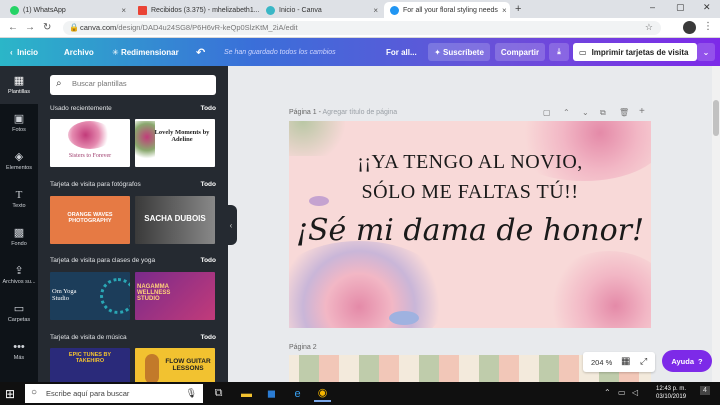 Image resolution: width=720 pixels, height=405 pixels. Describe the element at coordinates (652, 7) in the screenshot. I see `minimize-icon: –` at that location.